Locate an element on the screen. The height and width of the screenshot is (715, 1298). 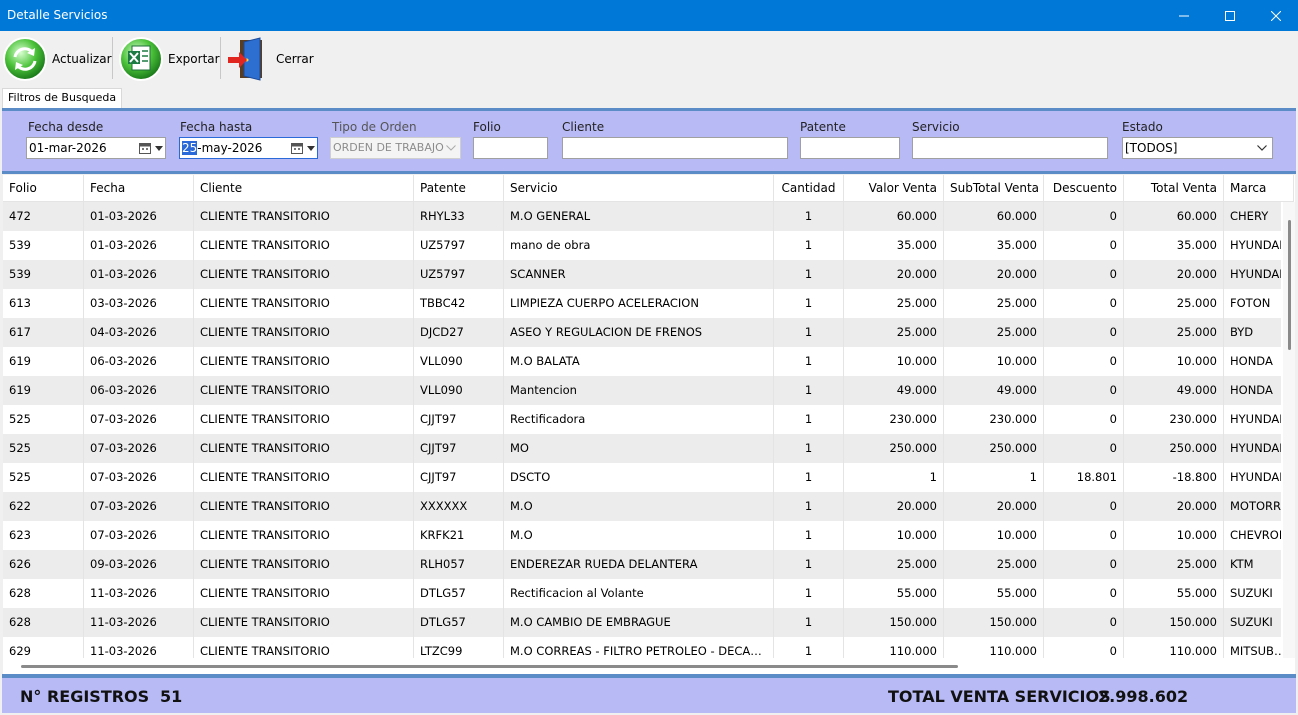
cell-valor-venta: 49.000 is located at coordinates (894, 390).